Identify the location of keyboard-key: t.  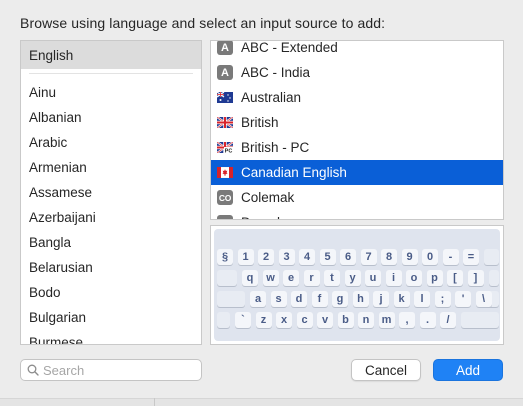
(332, 278).